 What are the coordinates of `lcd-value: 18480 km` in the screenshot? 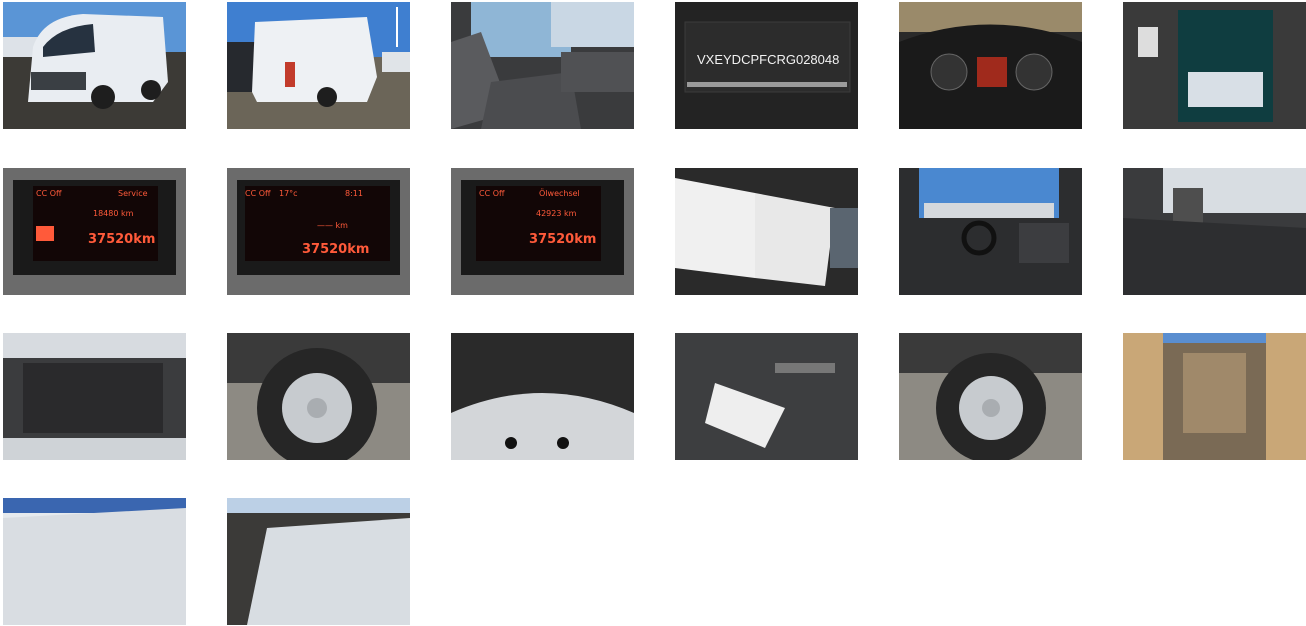 It's located at (113, 213).